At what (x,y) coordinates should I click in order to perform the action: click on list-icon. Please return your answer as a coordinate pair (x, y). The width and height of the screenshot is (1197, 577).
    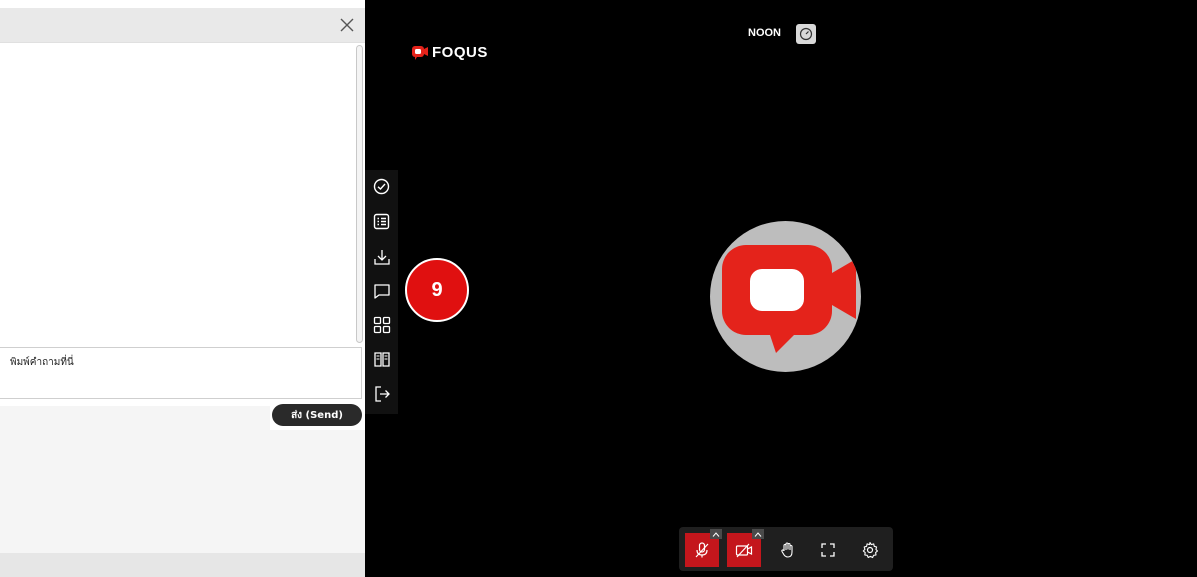
    Looking at the image, I should click on (381, 221).